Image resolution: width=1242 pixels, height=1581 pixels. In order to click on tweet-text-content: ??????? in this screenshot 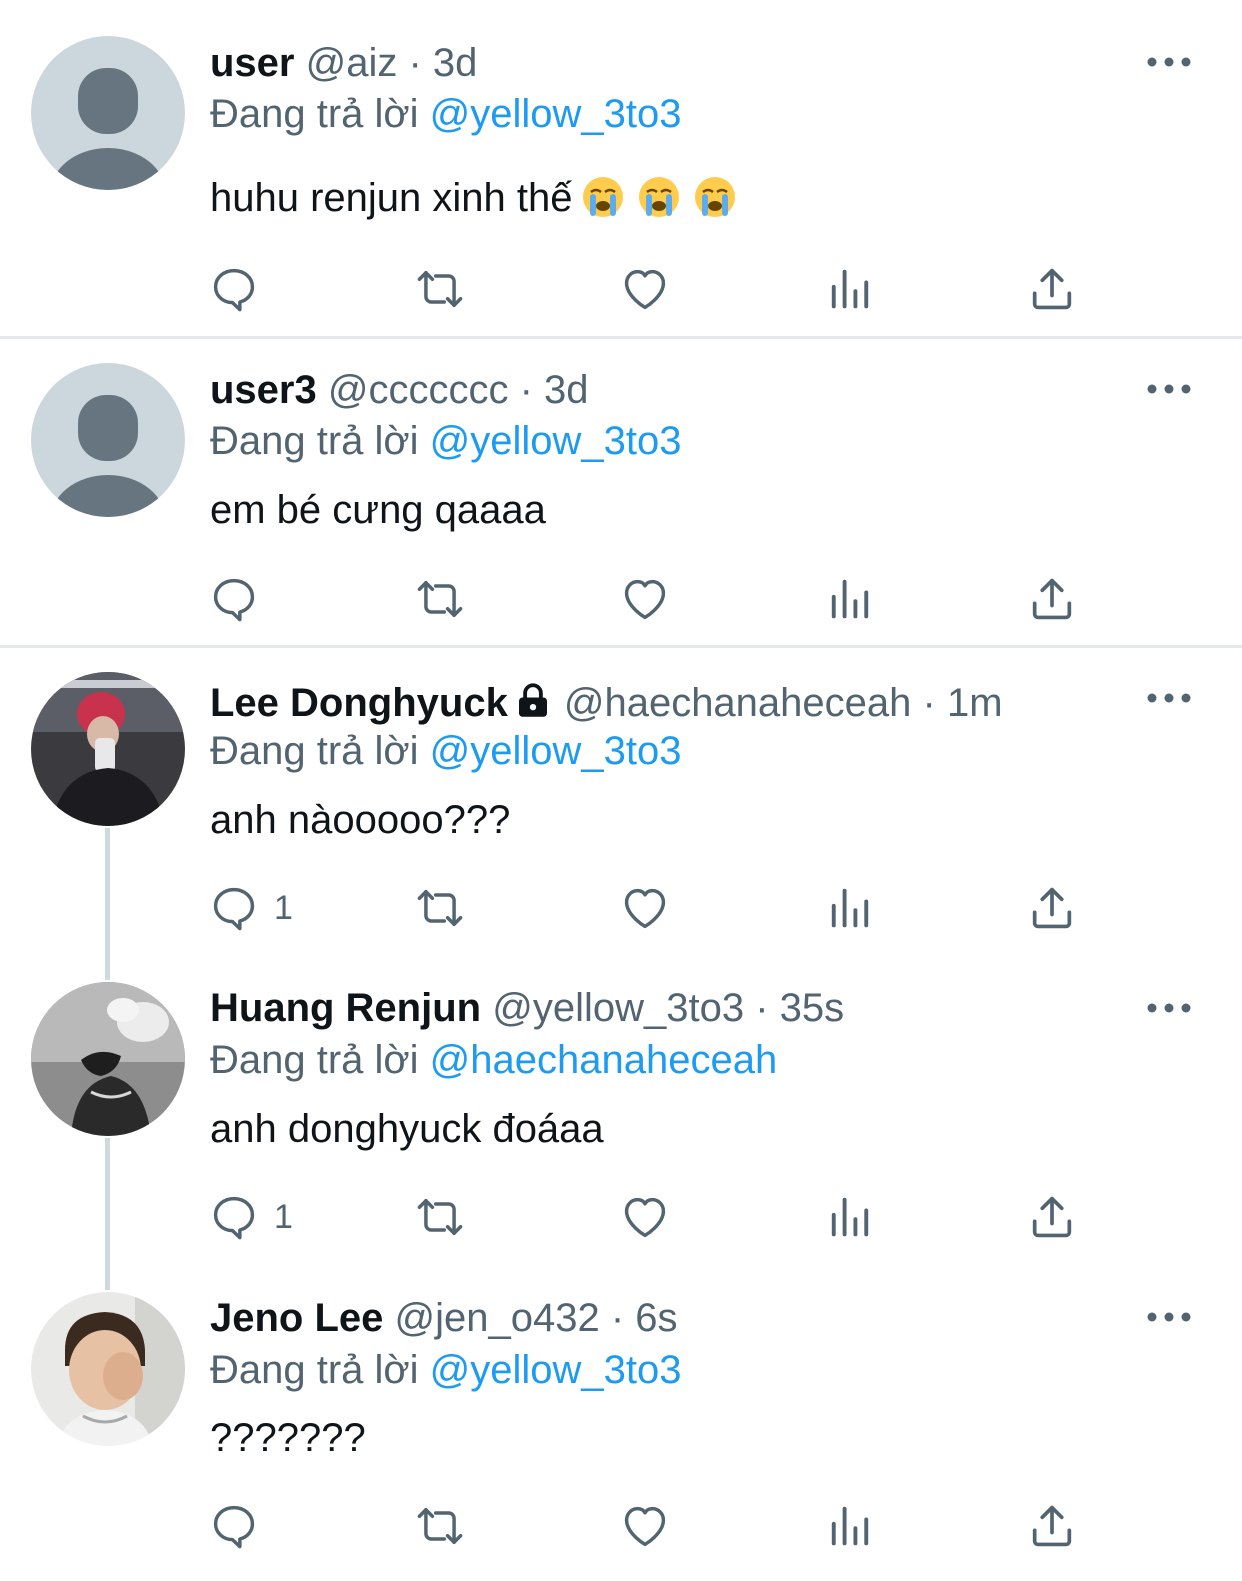, I will do `click(288, 1438)`.